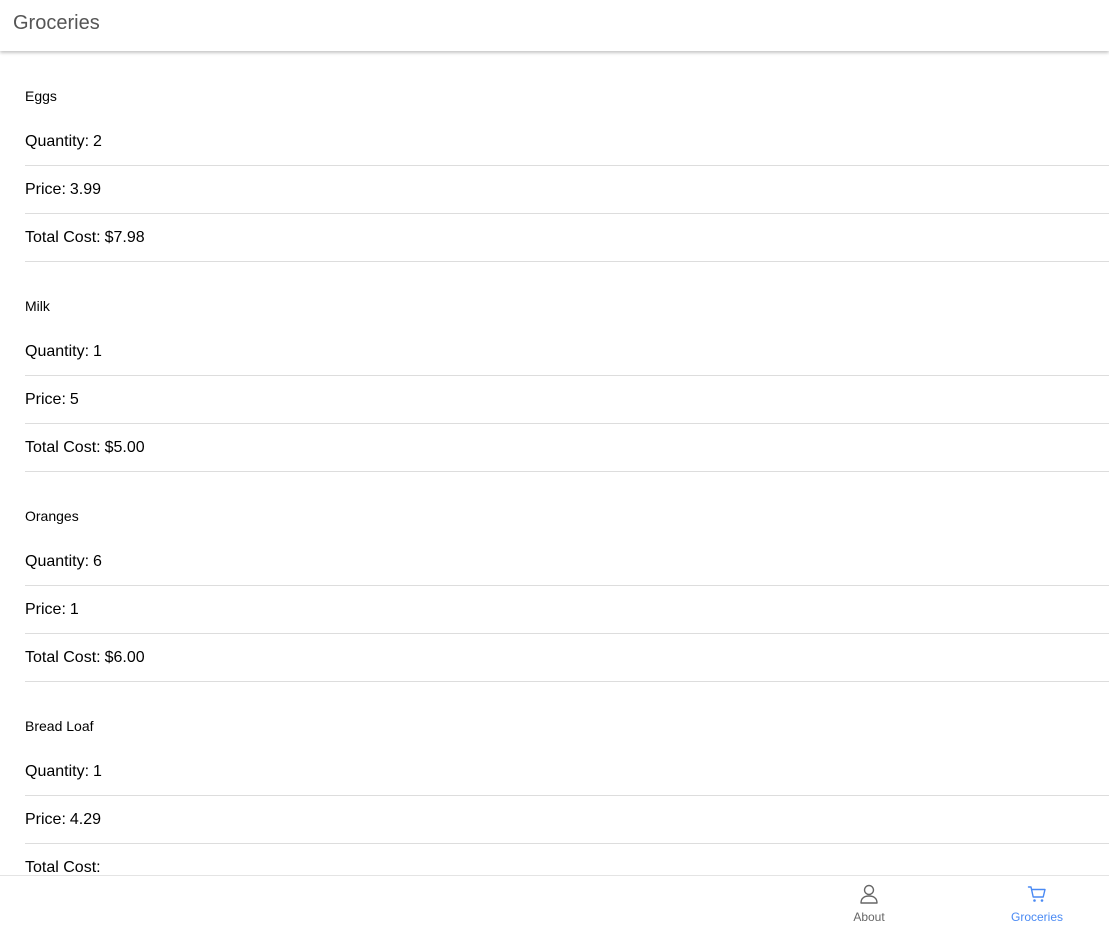 The image size is (1109, 930). I want to click on grocery-item-name: Bread Loaf, so click(59, 726).